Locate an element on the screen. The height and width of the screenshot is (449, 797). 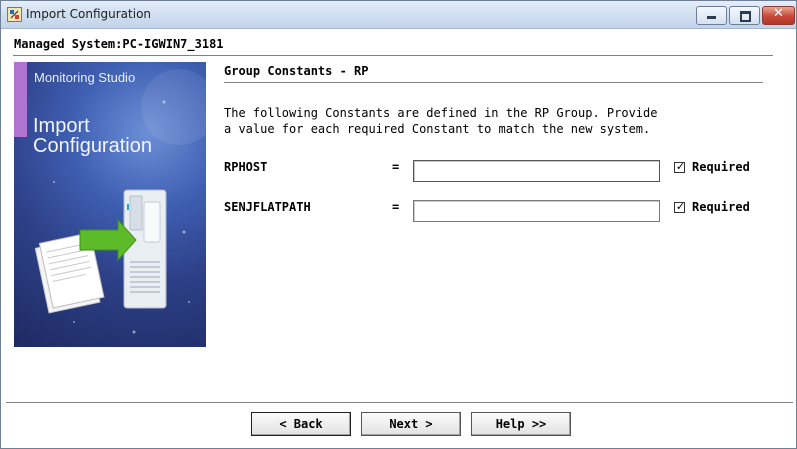
rphost-required-checkbox: ✓ is located at coordinates (680, 166).